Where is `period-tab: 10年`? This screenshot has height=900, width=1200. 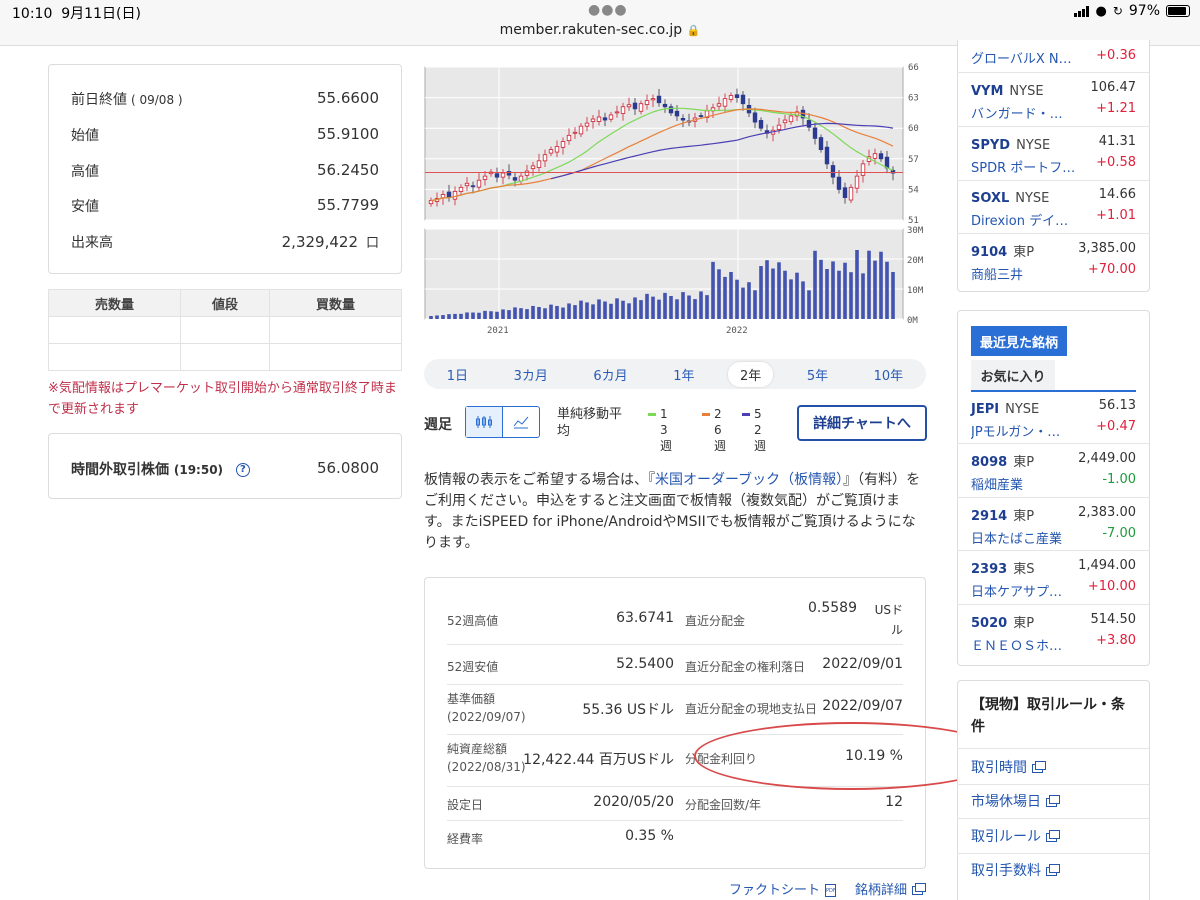
period-tab: 10年 is located at coordinates (889, 374).